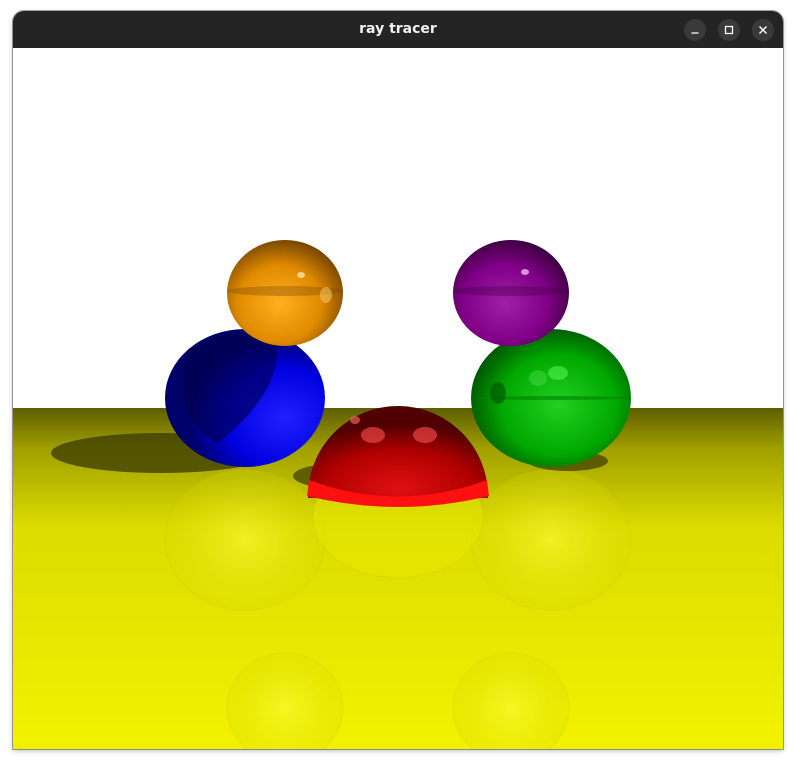 Image resolution: width=796 pixels, height=765 pixels. Describe the element at coordinates (245, 398) in the screenshot. I see `blue-sphere` at that location.